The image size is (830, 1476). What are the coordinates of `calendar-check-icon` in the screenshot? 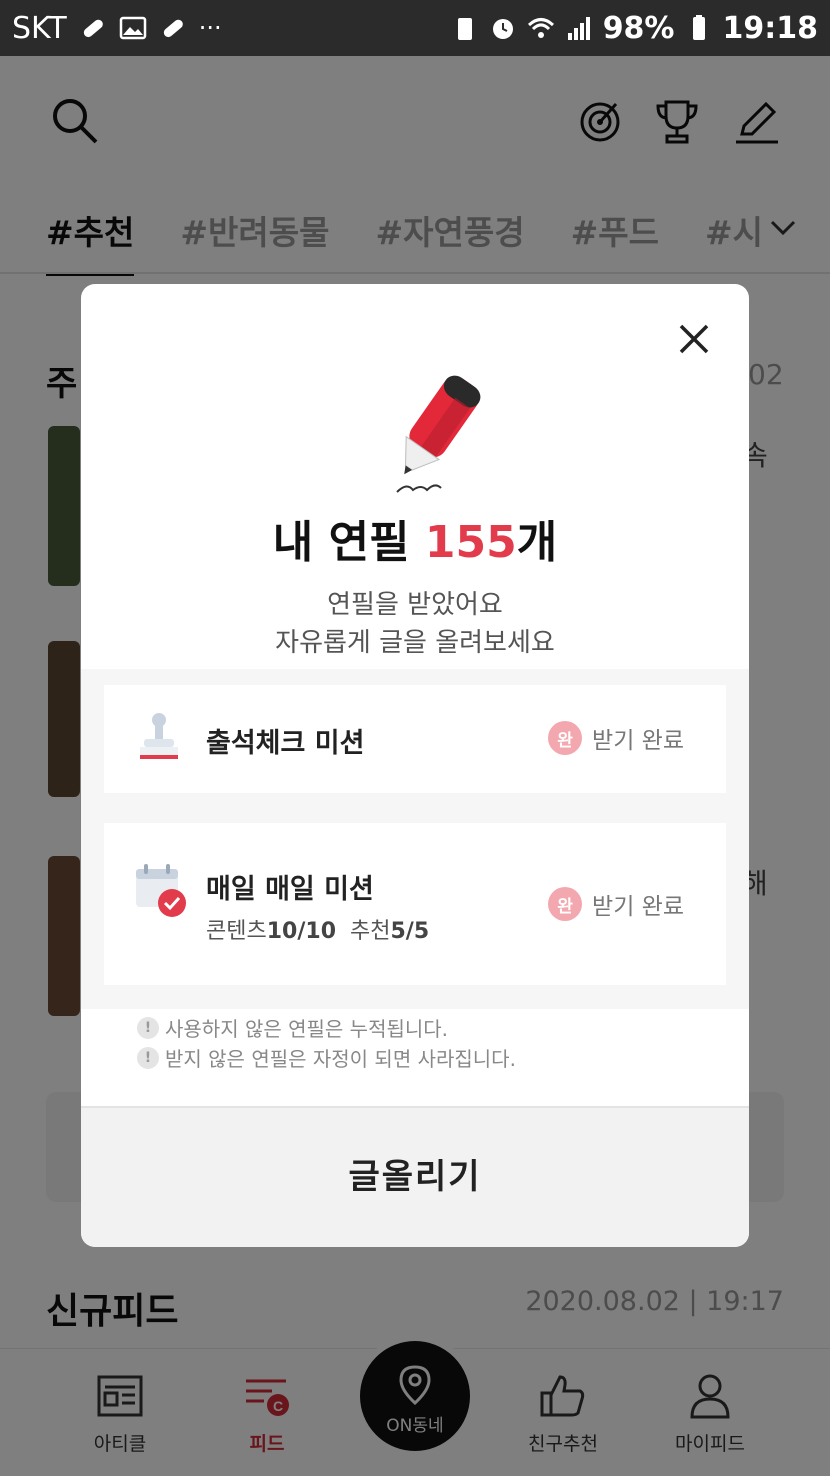 It's located at (161, 890).